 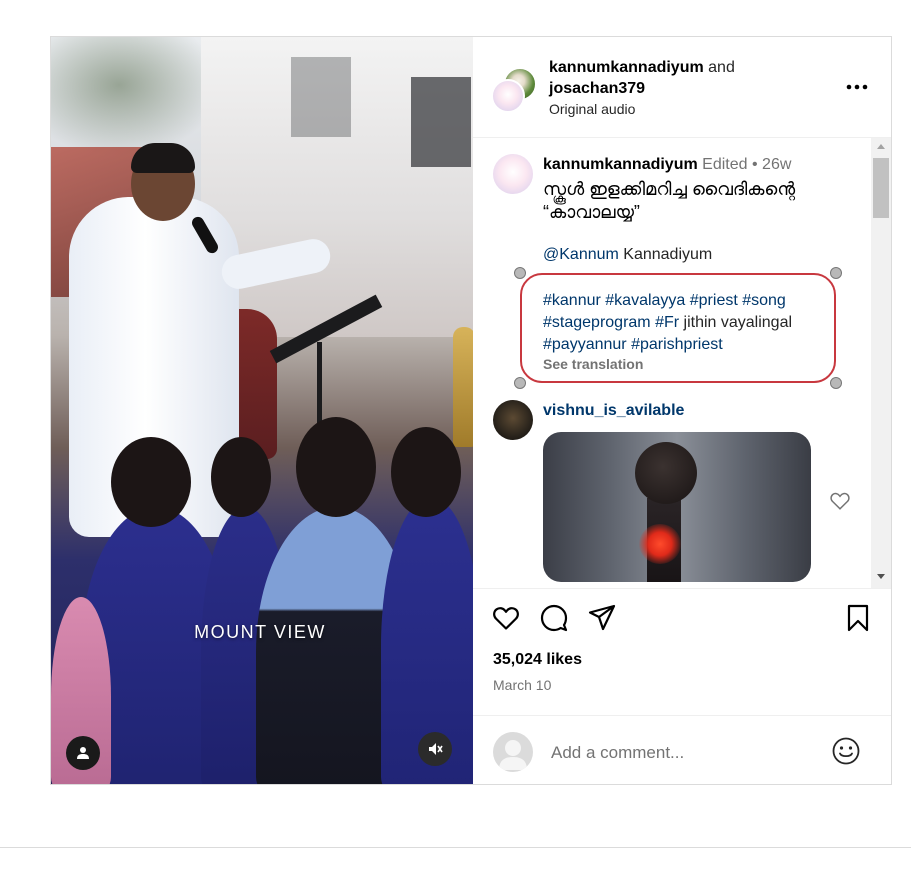 I want to click on heart-outline-icon, so click(x=840, y=501).